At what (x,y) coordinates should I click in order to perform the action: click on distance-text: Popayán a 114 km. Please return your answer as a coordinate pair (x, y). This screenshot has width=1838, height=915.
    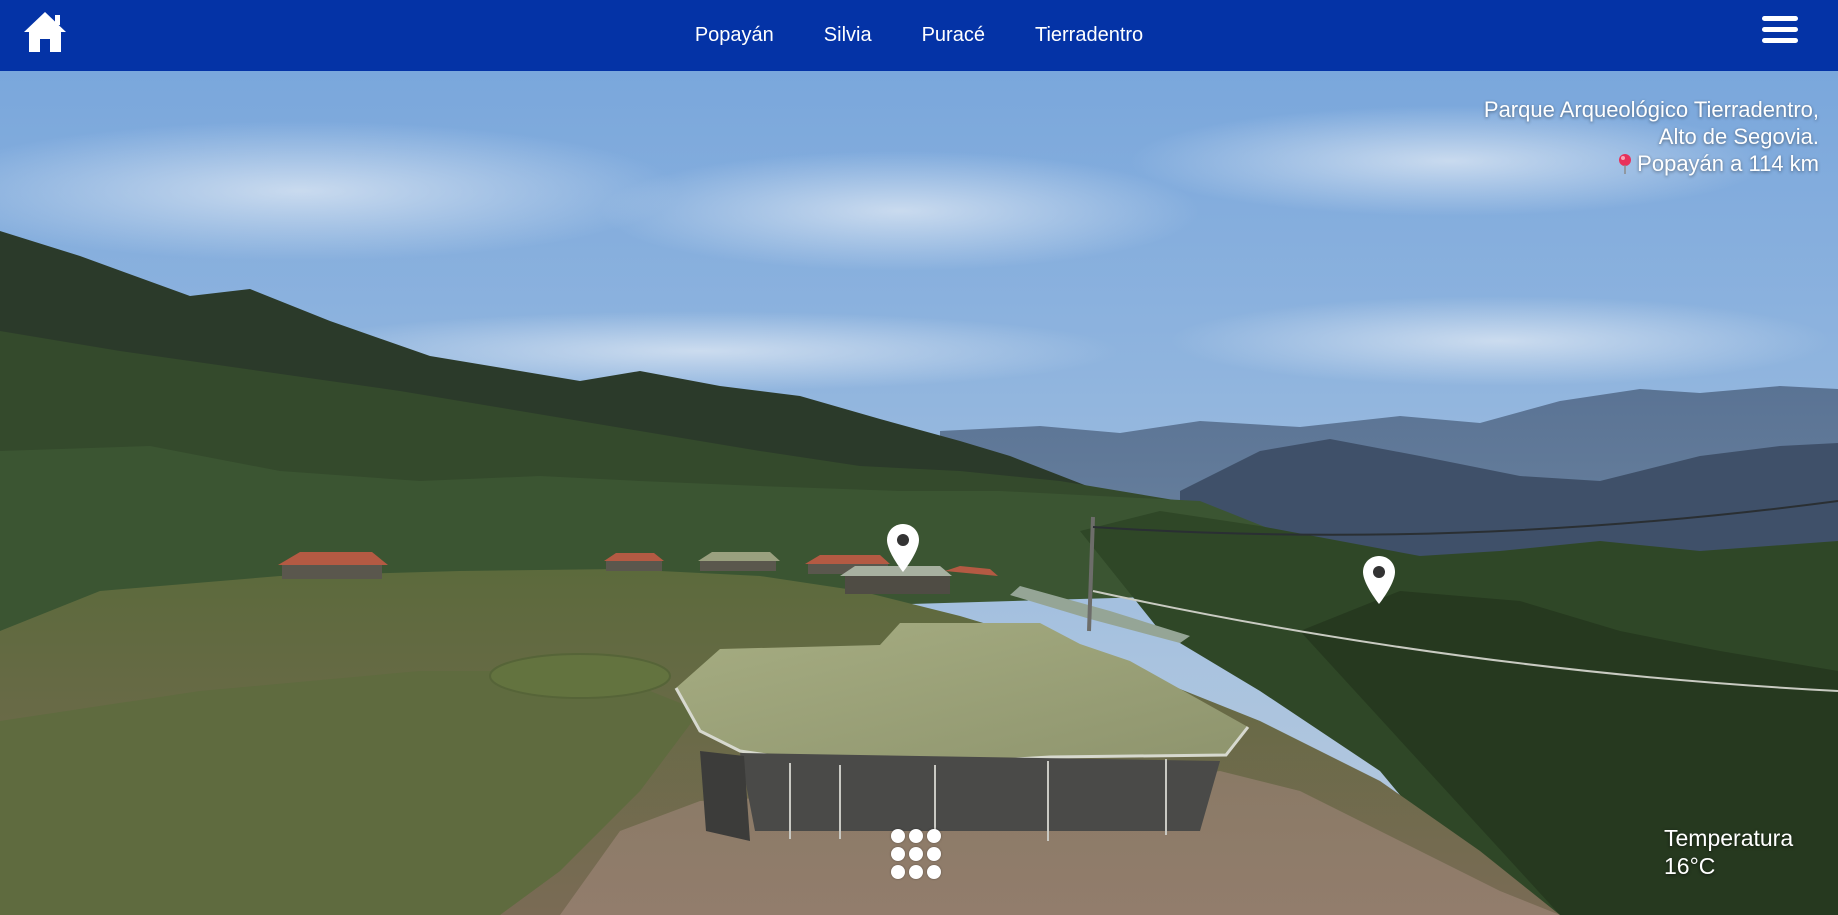
    Looking at the image, I should click on (1728, 163).